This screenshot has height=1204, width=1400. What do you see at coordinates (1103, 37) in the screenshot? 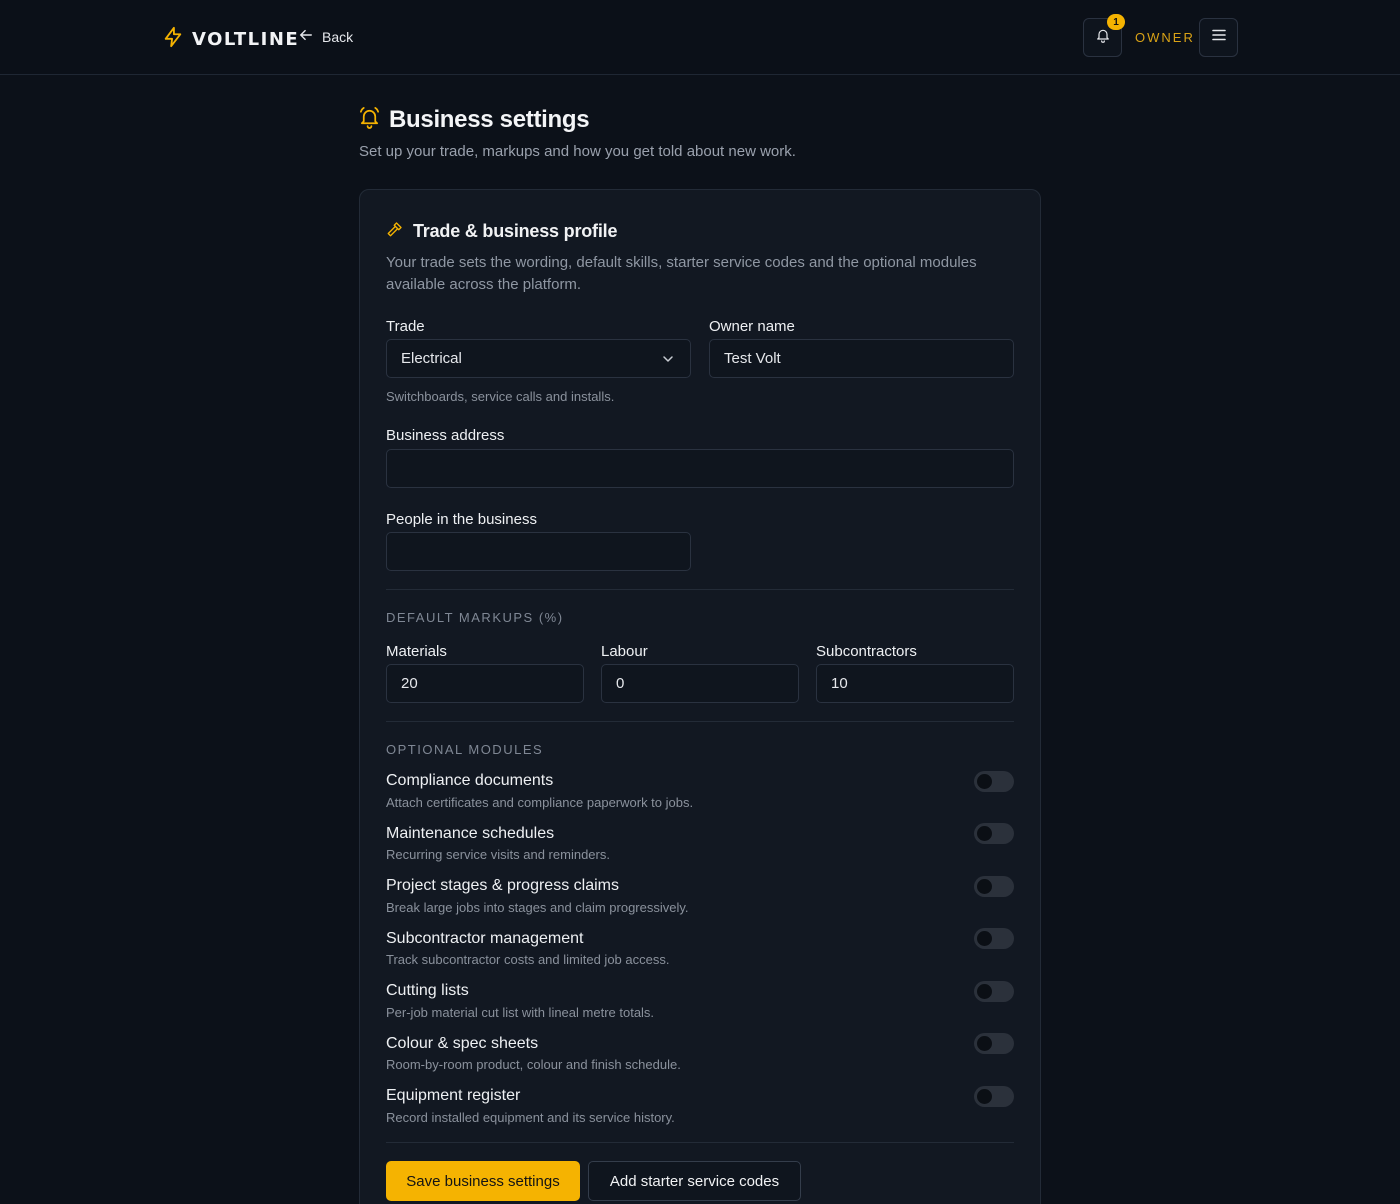
I see `bell-icon` at bounding box center [1103, 37].